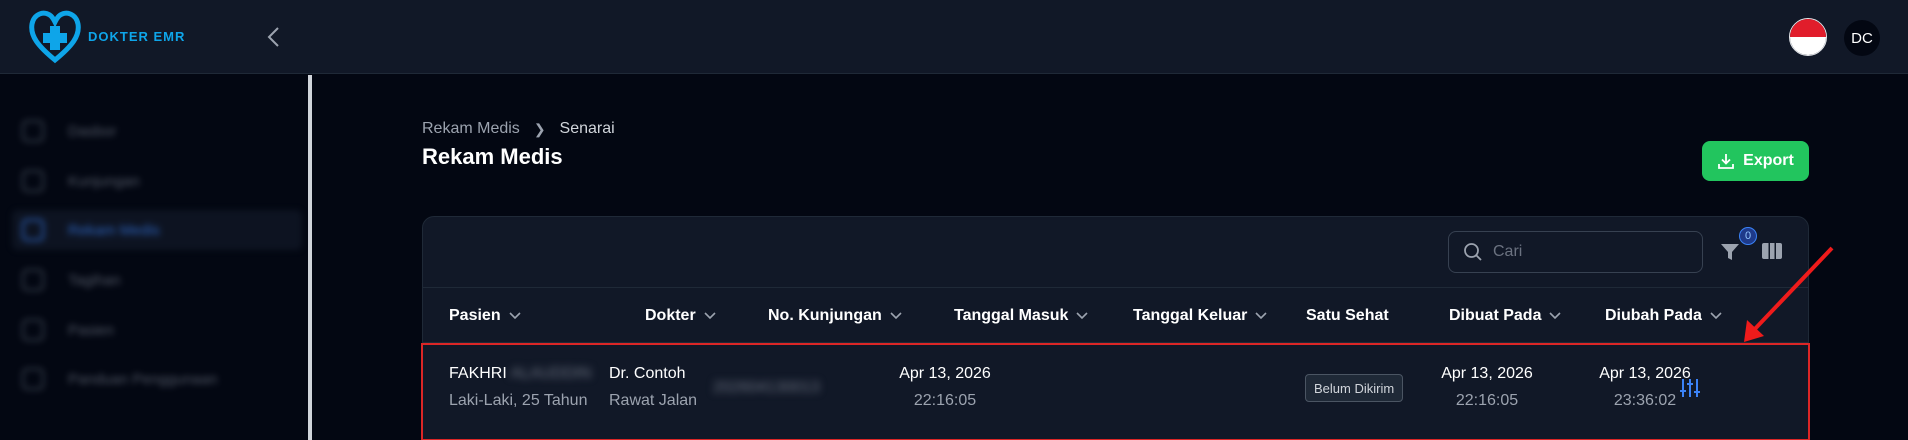 Image resolution: width=1908 pixels, height=440 pixels. Describe the element at coordinates (1726, 161) in the screenshot. I see `download-icon` at that location.